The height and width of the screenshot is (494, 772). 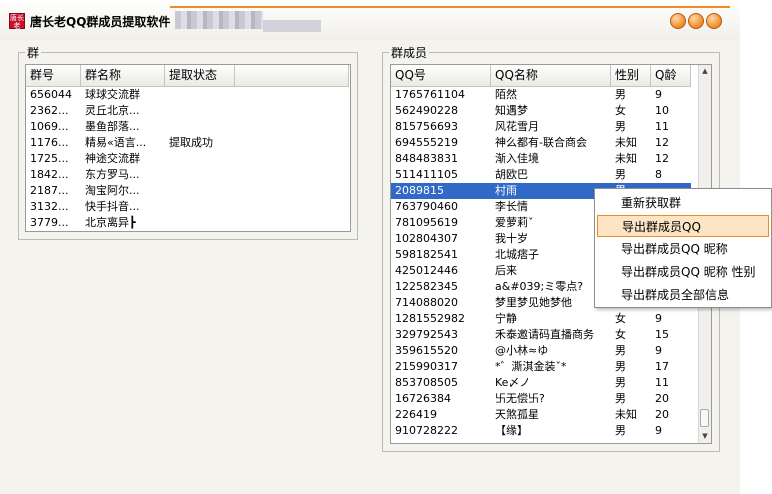 What do you see at coordinates (541, 127) in the screenshot?
I see `member-row: 815756693 风花雪月 男 11` at bounding box center [541, 127].